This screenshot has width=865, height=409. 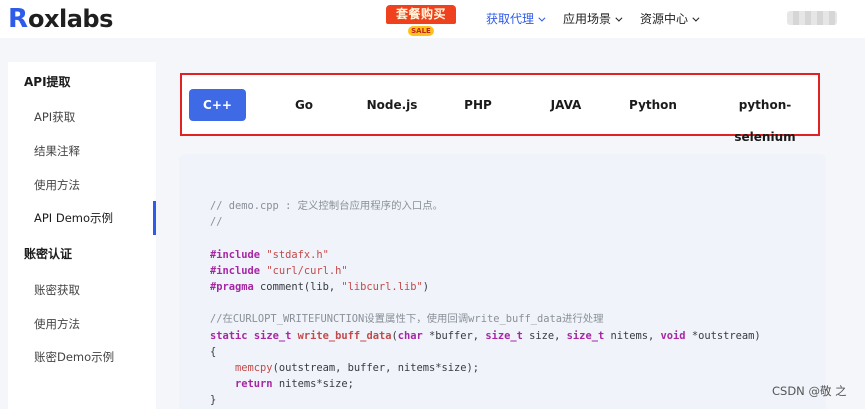 I want to click on sidebar-group-auth: 账密认证, so click(x=48, y=254).